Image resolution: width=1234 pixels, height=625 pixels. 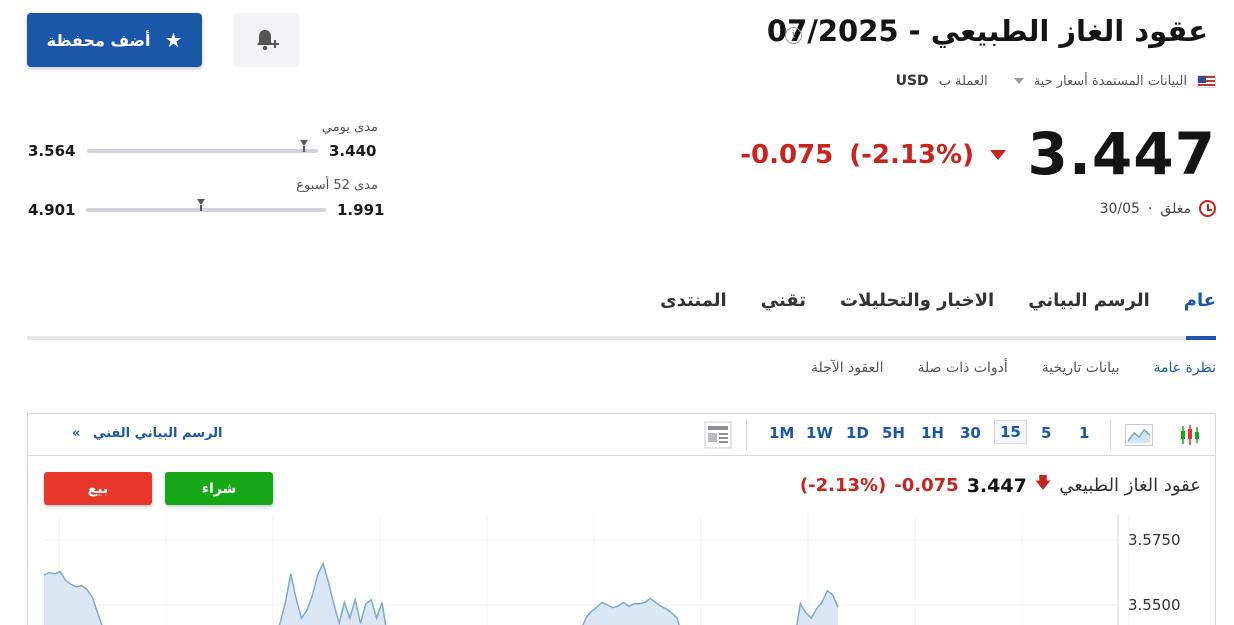 I want to click on timeframe-30: 30, so click(x=970, y=433).